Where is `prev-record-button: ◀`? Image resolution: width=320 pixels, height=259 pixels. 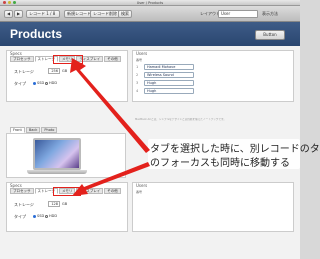
prev-record-button: ◀ is located at coordinates (9, 14).